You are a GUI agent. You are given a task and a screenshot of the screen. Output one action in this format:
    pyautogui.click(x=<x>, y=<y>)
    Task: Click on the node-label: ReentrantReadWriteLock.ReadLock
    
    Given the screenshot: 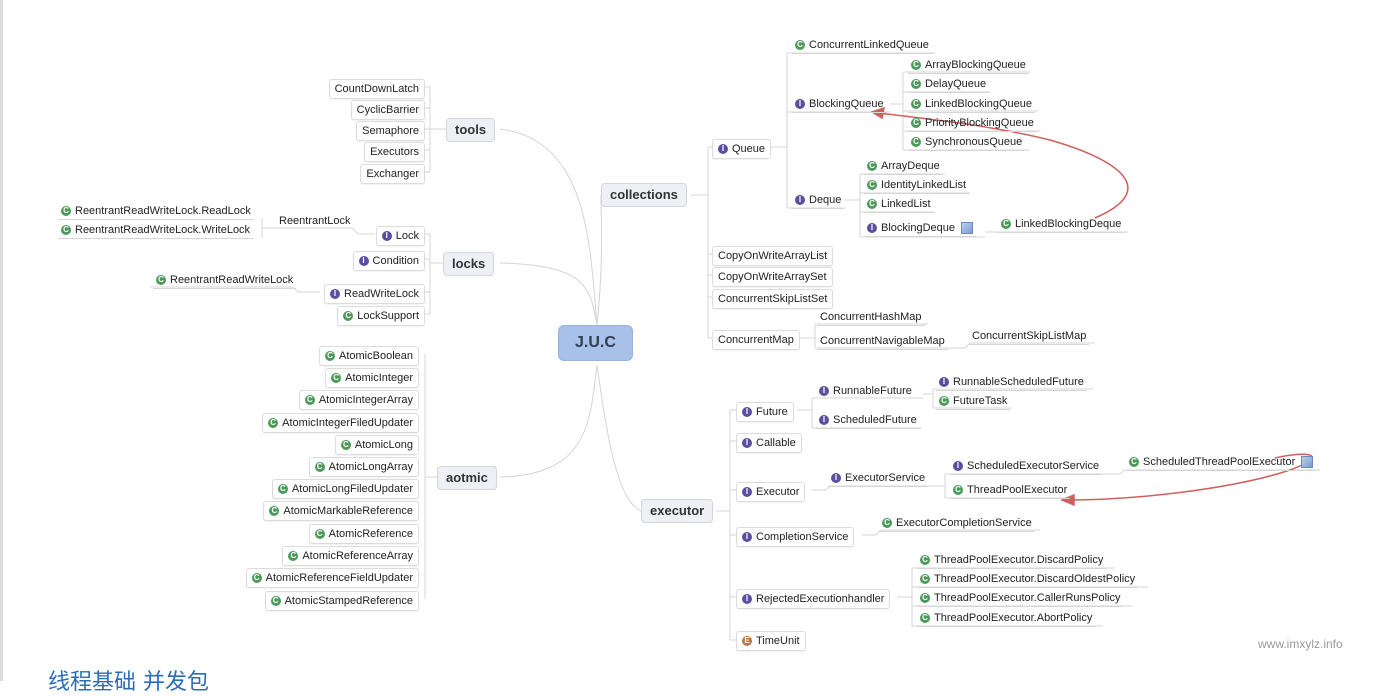 What is the action you would take?
    pyautogui.click(x=163, y=211)
    